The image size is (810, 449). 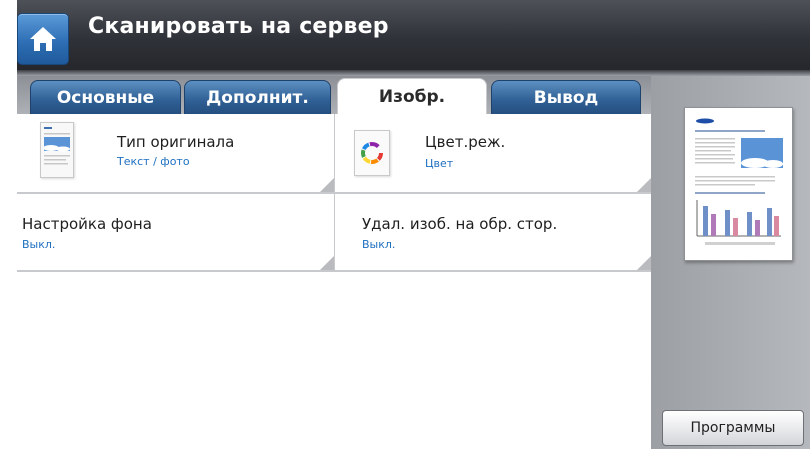 What do you see at coordinates (465, 142) in the screenshot?
I see `color-mode-label: Цвет.реж.` at bounding box center [465, 142].